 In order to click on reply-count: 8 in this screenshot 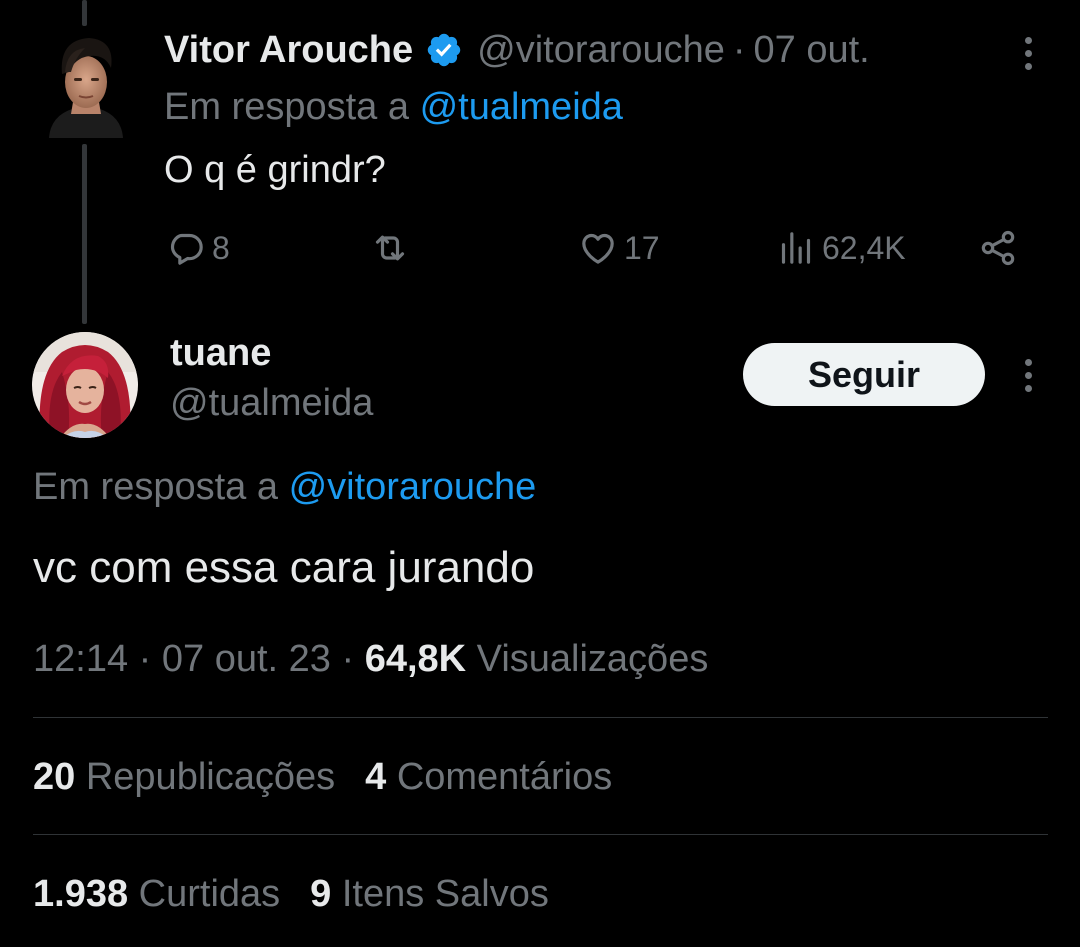, I will do `click(221, 247)`.